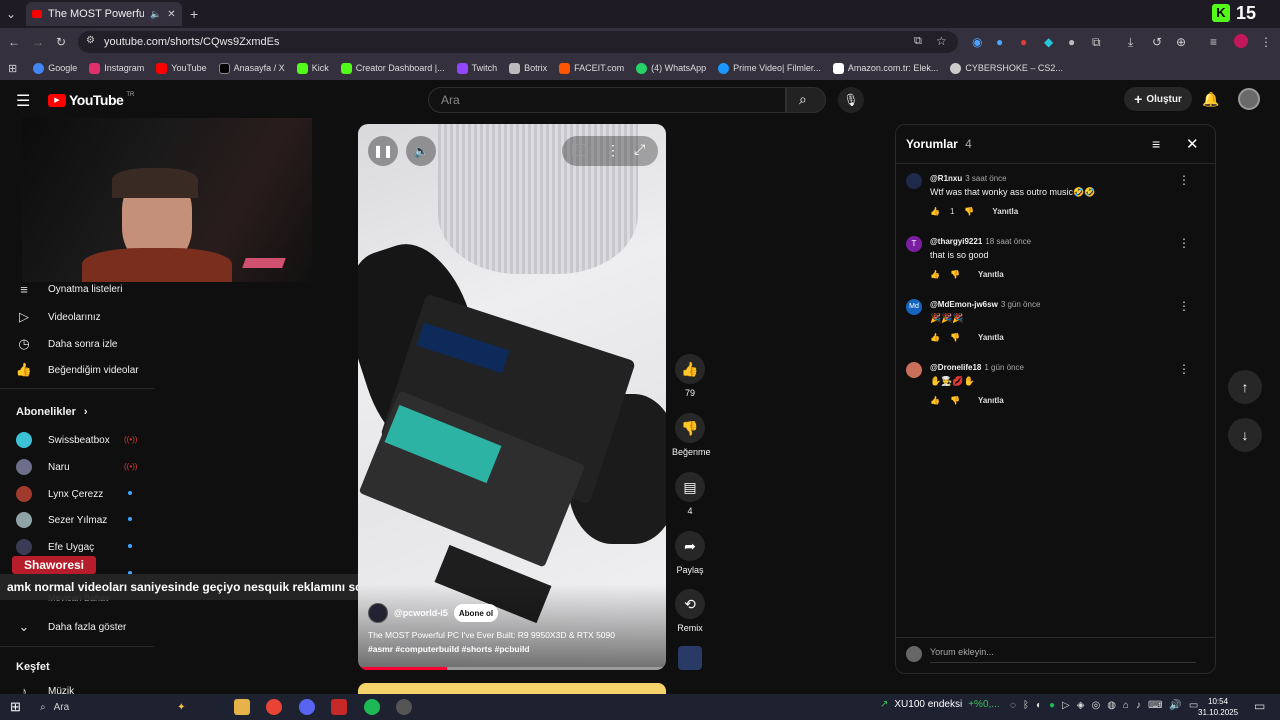 The image size is (1280, 720). Describe the element at coordinates (1175, 705) in the screenshot. I see `volume-icon: 🔊` at that location.